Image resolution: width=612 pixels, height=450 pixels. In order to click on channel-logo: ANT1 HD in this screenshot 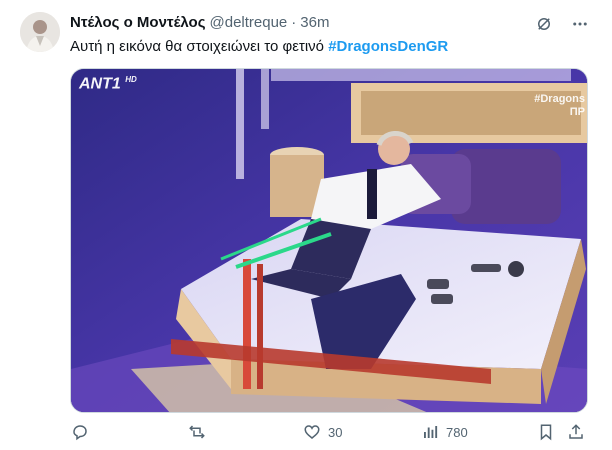, I will do `click(108, 84)`.